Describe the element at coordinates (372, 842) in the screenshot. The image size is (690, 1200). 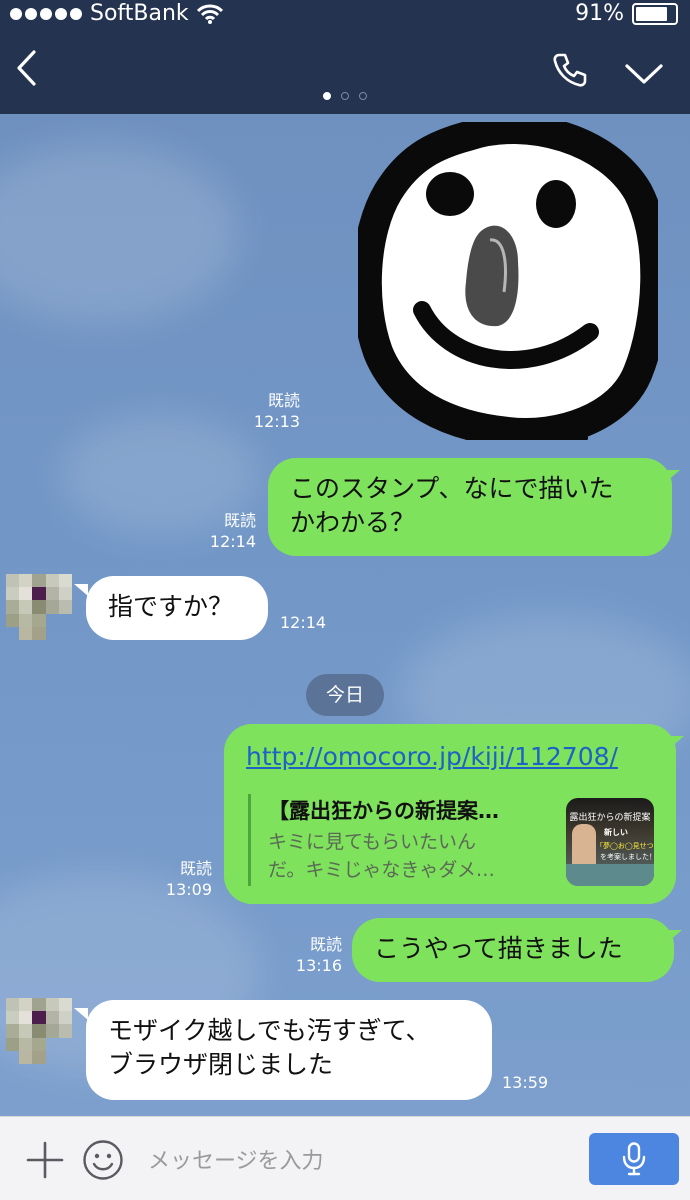
I see `link-preview-desc-line: キミに見てもらいたいん` at that location.